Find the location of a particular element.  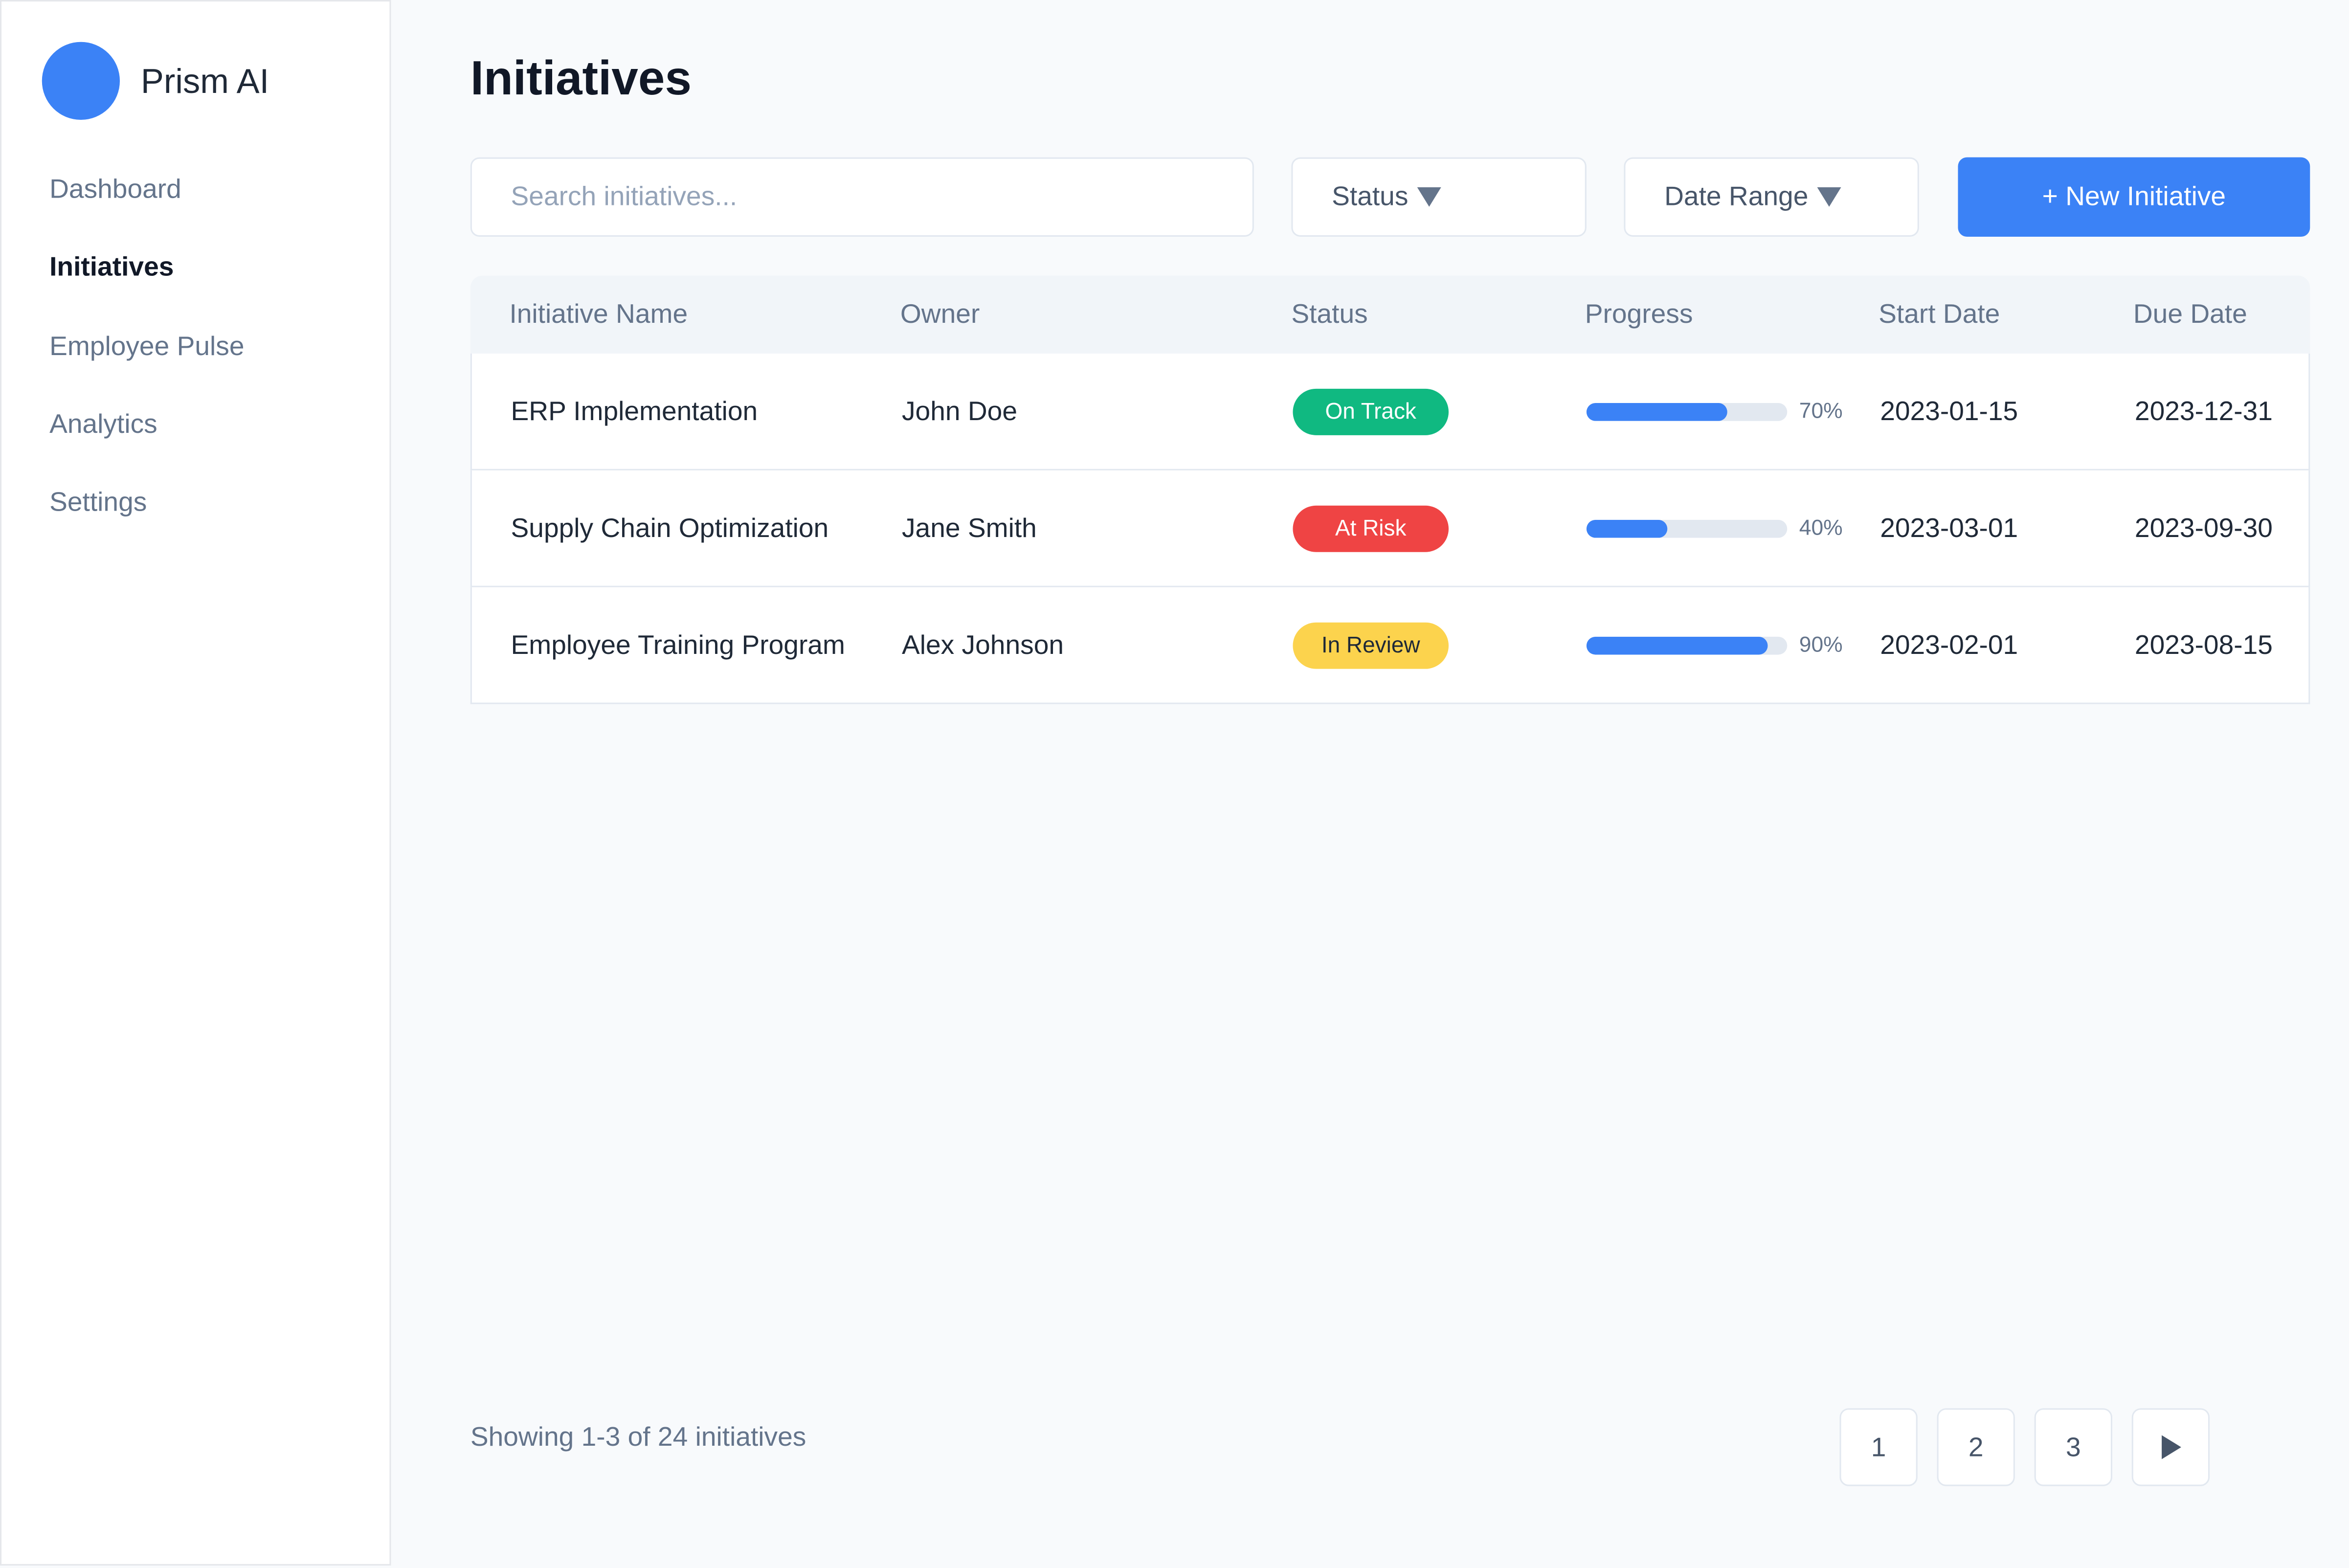

status-filter-dropdown: Status is located at coordinates (1439, 197).